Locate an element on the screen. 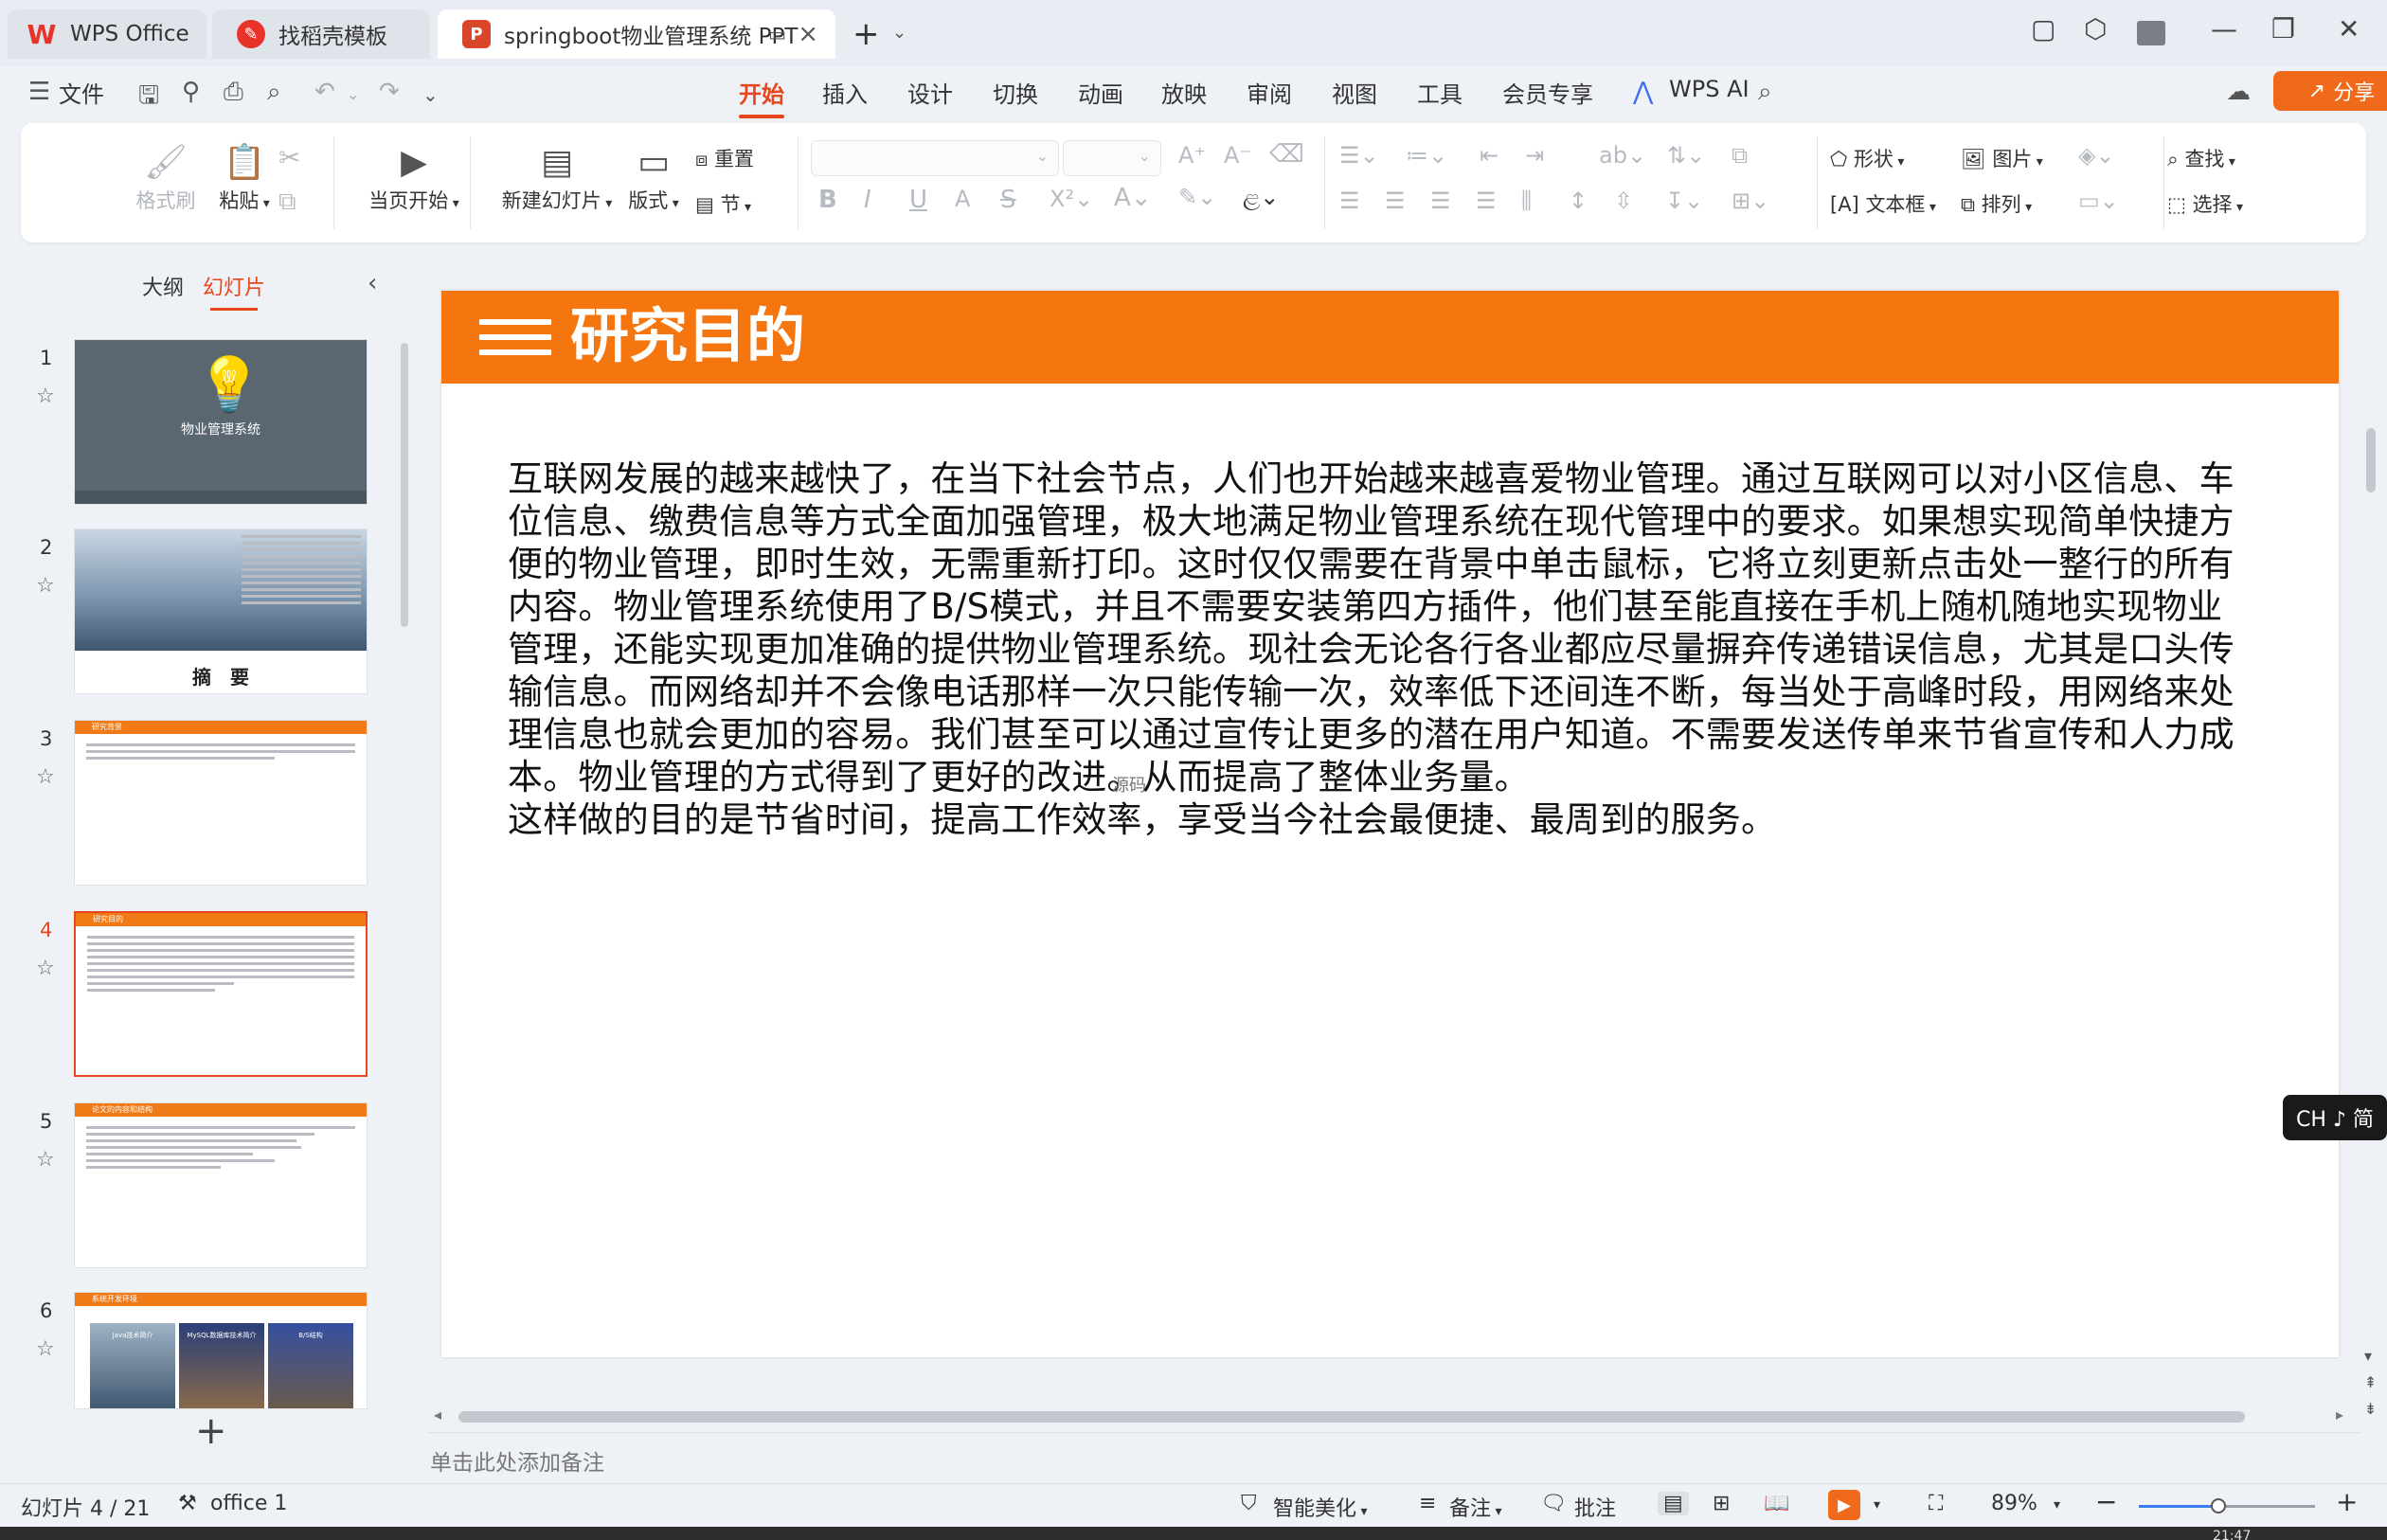 Image resolution: width=2387 pixels, height=1540 pixels. chevron-down-icon: ⌄ is located at coordinates (899, 33).